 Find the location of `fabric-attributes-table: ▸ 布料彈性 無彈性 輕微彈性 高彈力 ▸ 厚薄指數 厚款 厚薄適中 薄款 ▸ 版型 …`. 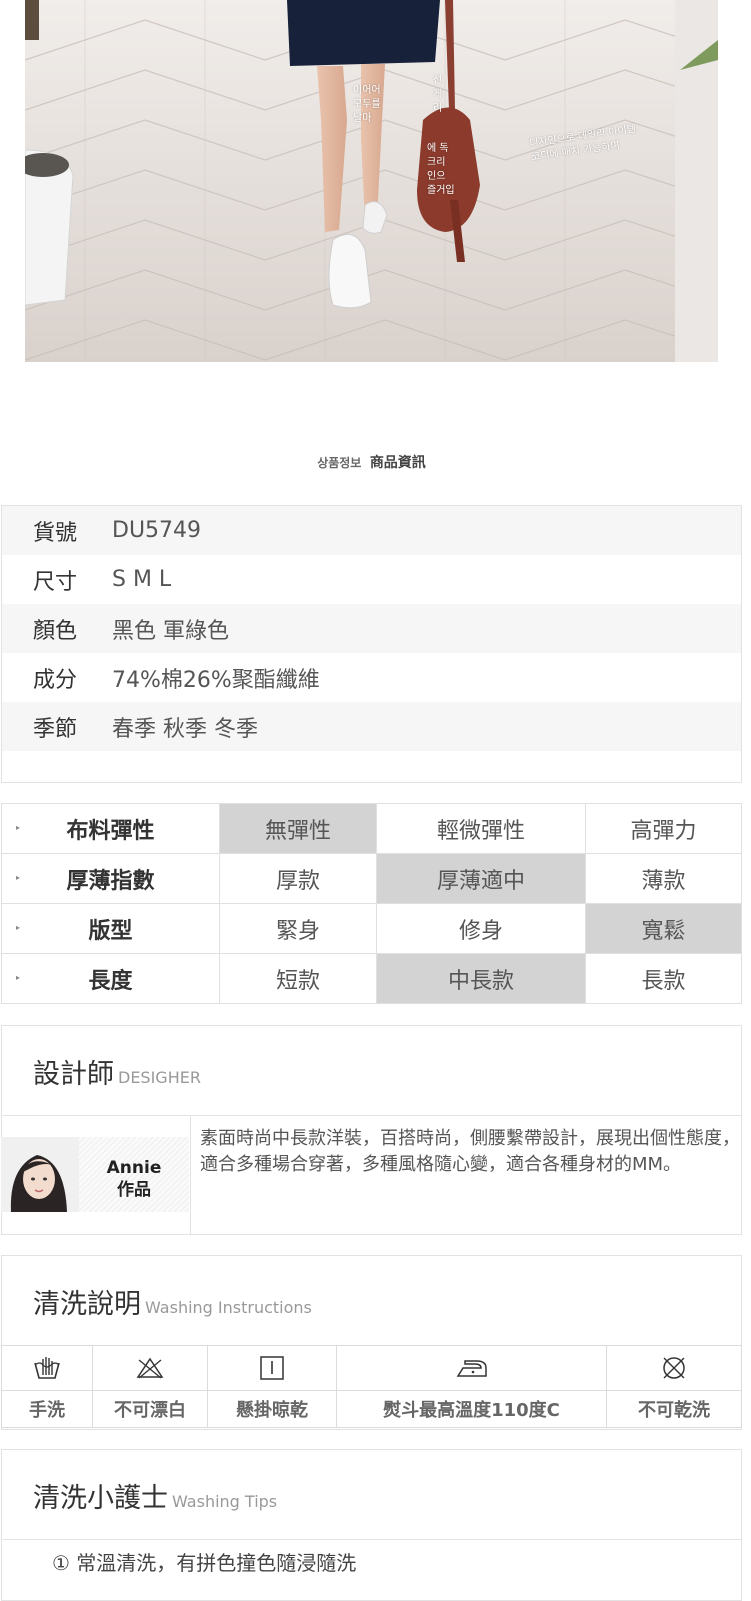

fabric-attributes-table: ▸ 布料彈性 無彈性 輕微彈性 高彈力 ▸ 厚薄指數 厚款 厚薄適中 薄款 ▸ 版型 … is located at coordinates (371, 903).